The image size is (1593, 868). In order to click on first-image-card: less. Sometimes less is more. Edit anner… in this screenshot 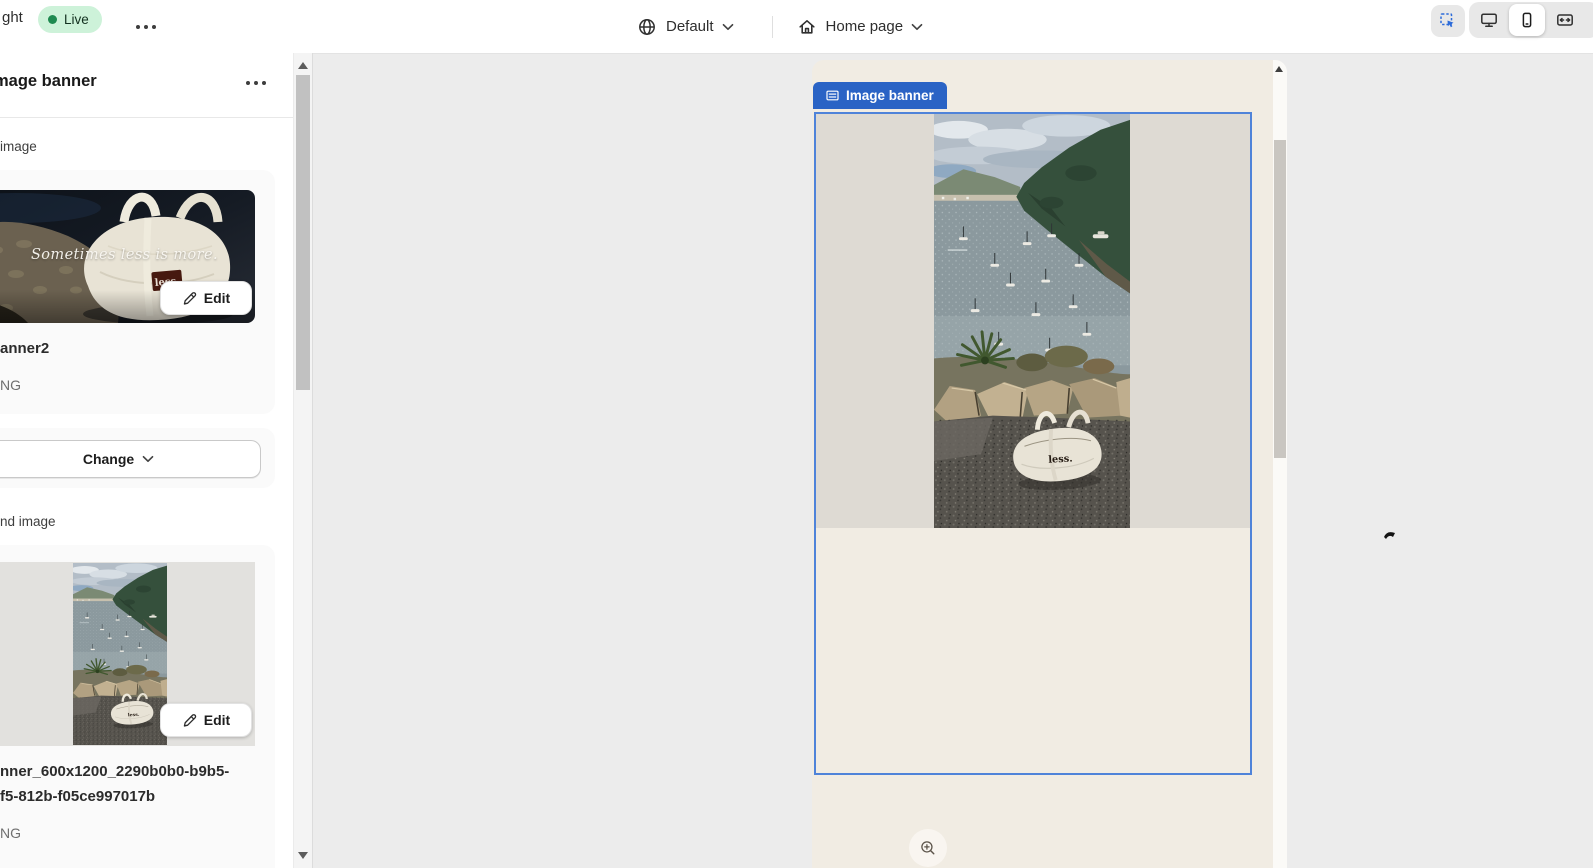, I will do `click(137, 292)`.